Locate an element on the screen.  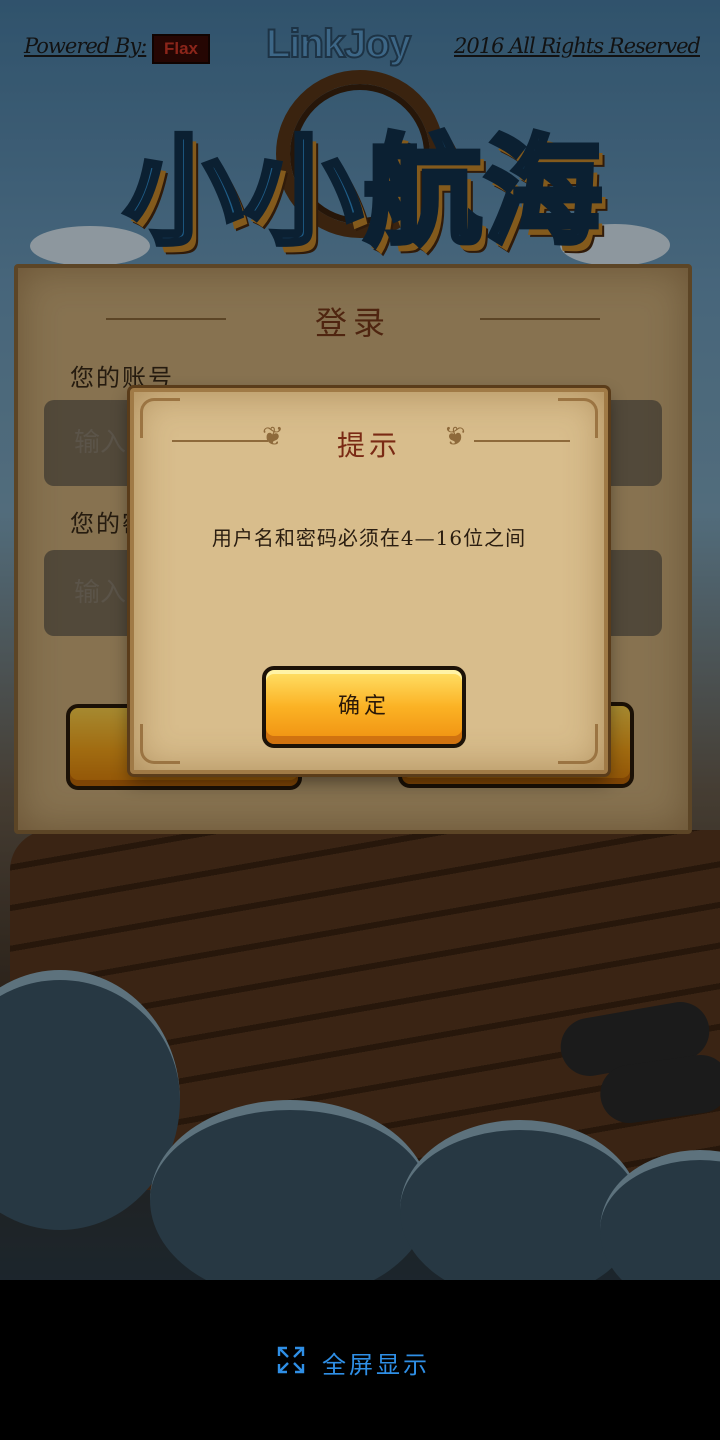
expand-icon is located at coordinates (291, 1362).